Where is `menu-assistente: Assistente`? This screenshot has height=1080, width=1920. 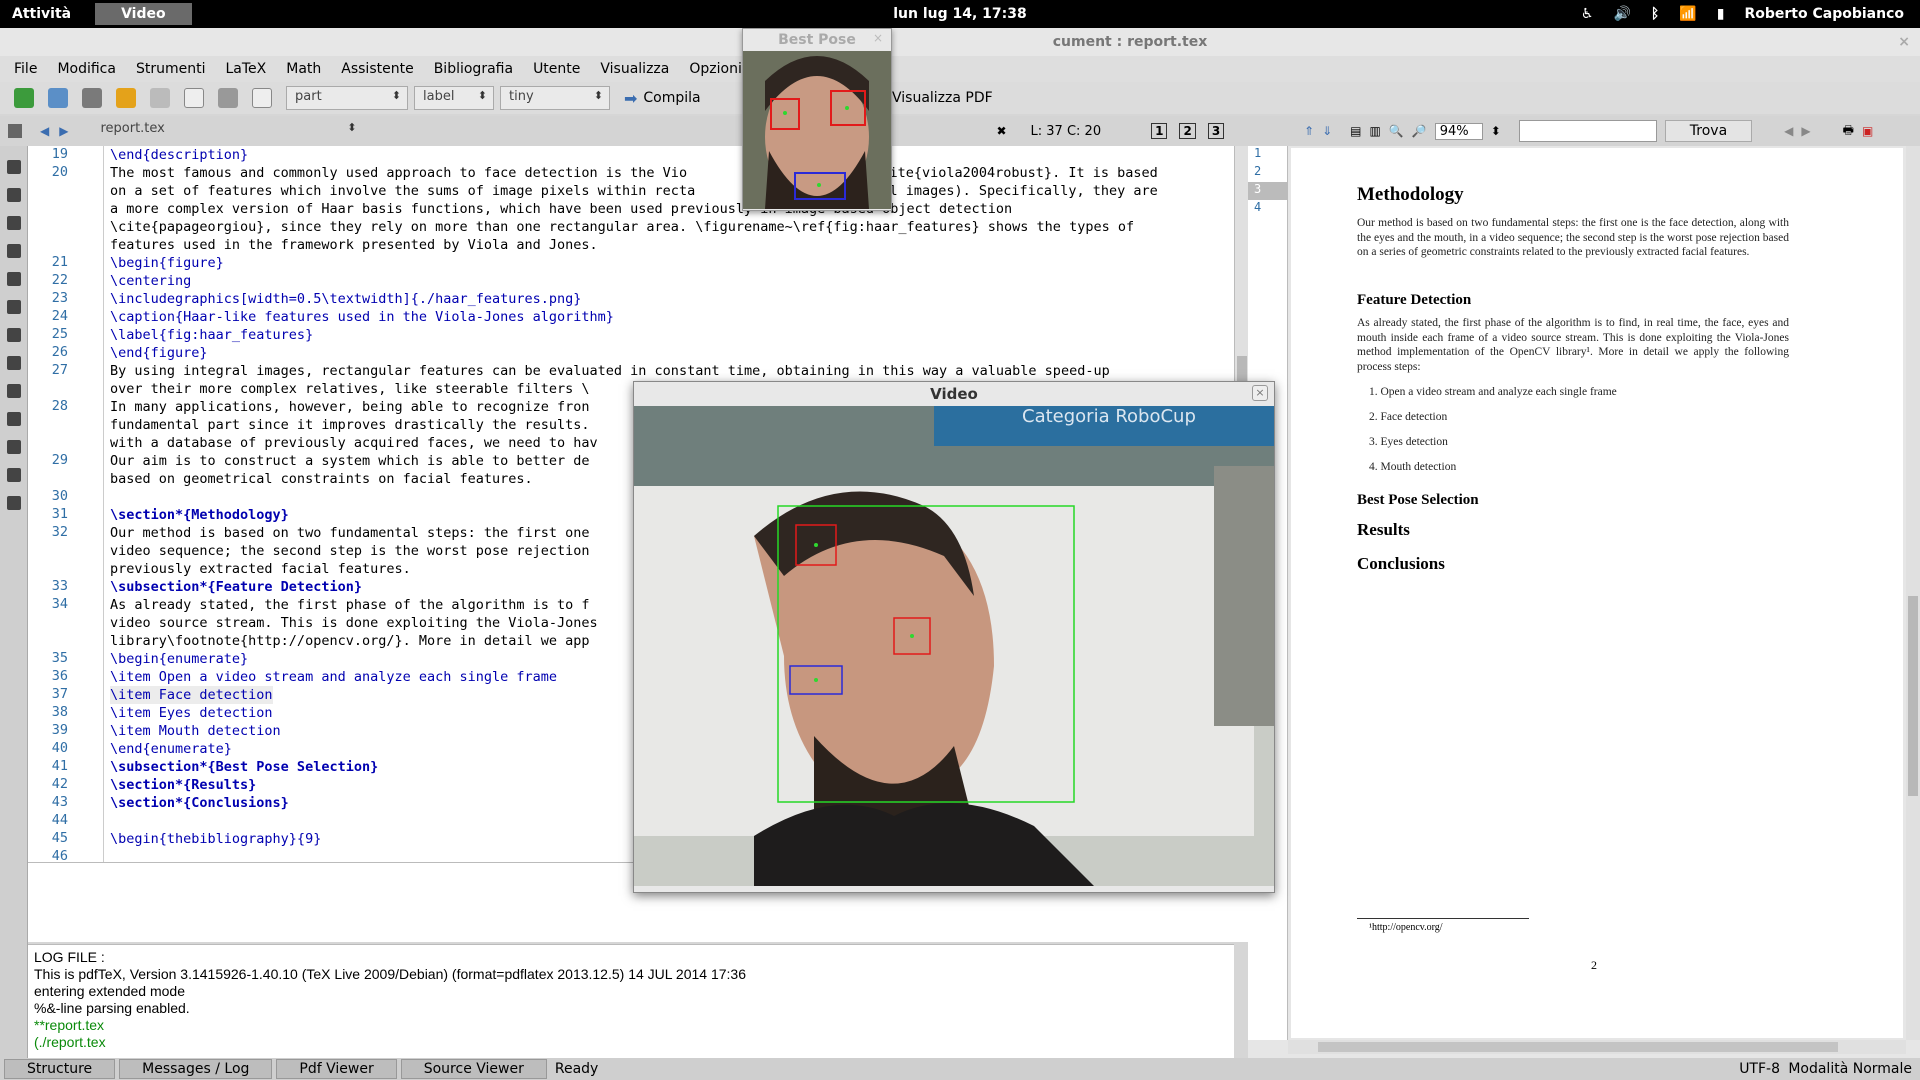
menu-assistente: Assistente is located at coordinates (377, 69).